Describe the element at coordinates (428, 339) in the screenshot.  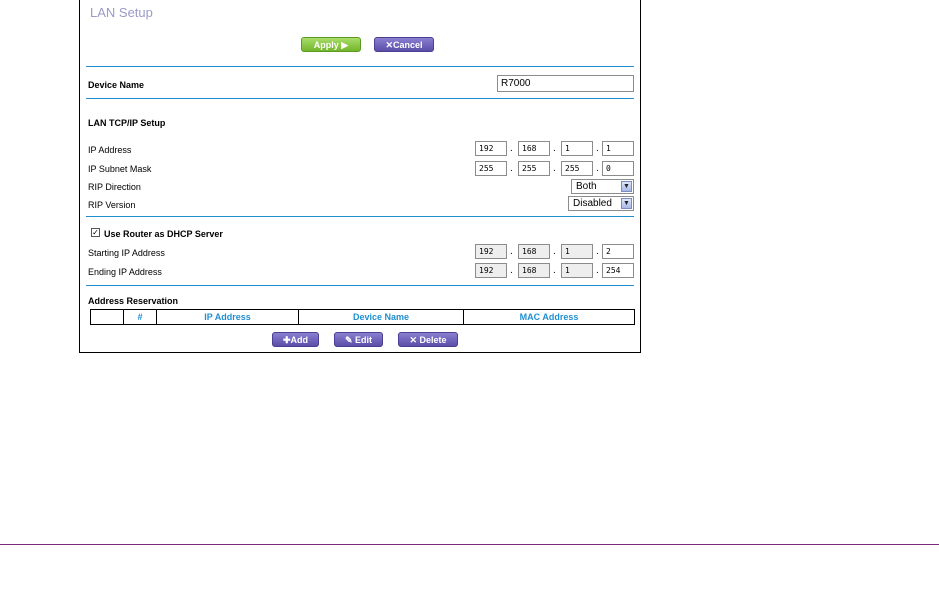
I see `delete-button: ✕ Delete` at that location.